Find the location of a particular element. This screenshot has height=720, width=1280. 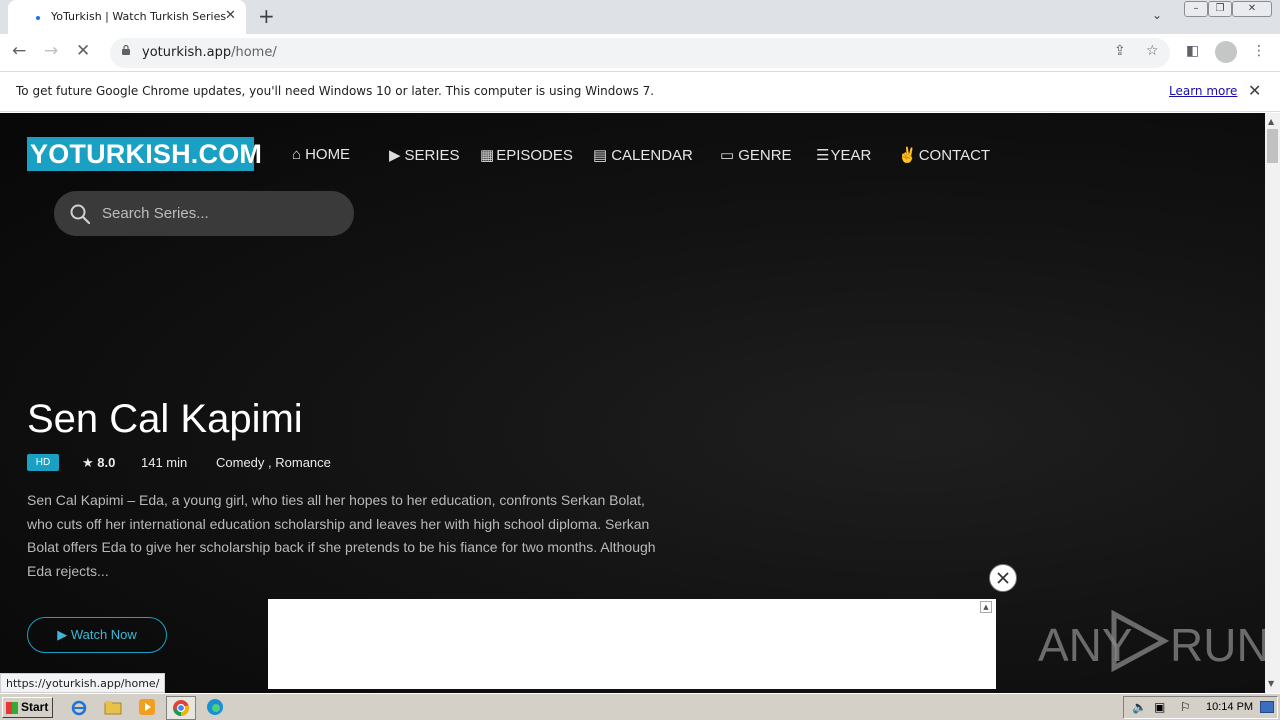

scrollbar-thumb is located at coordinates (1272, 146).